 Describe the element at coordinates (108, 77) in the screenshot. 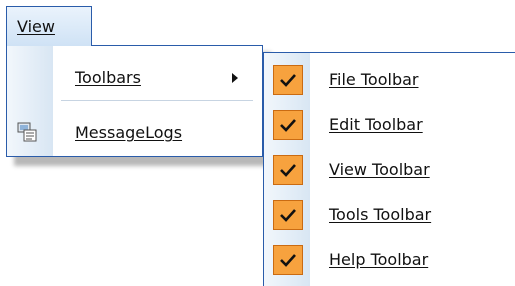

I see `menu-item-toolbars-label: Toolbars` at that location.